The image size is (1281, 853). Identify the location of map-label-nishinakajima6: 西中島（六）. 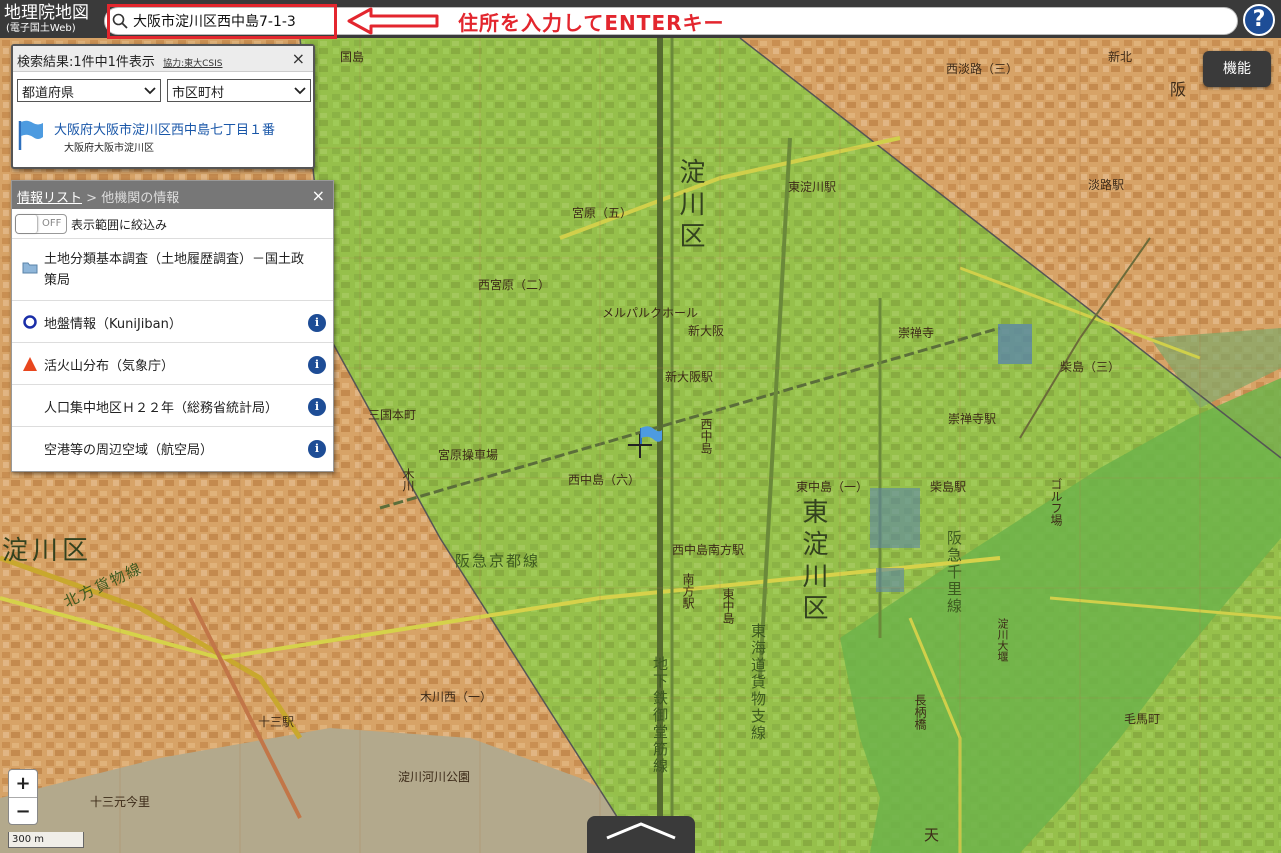
(604, 480).